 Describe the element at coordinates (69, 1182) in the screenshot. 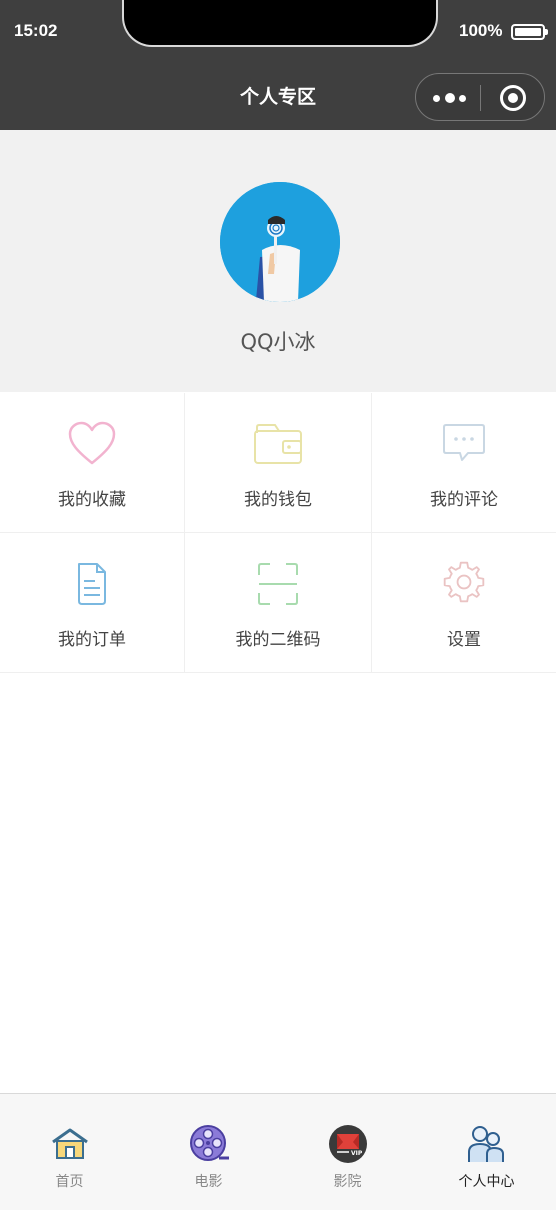

I see `tab-label: 首页` at that location.